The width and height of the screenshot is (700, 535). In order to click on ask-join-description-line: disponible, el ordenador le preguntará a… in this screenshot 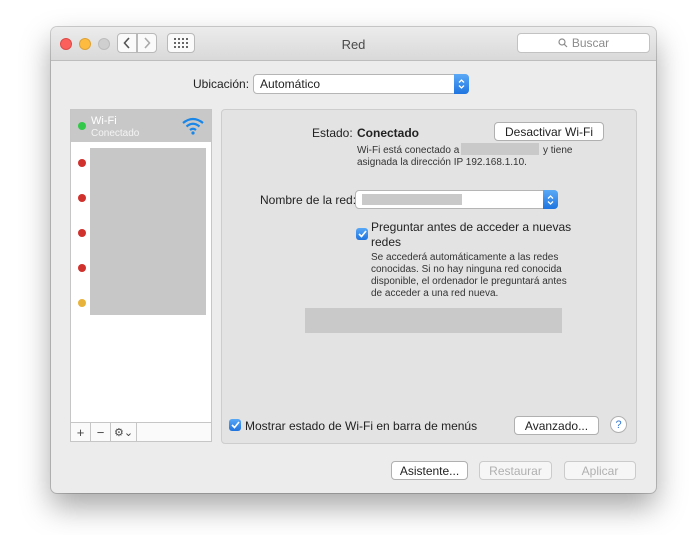, I will do `click(469, 281)`.